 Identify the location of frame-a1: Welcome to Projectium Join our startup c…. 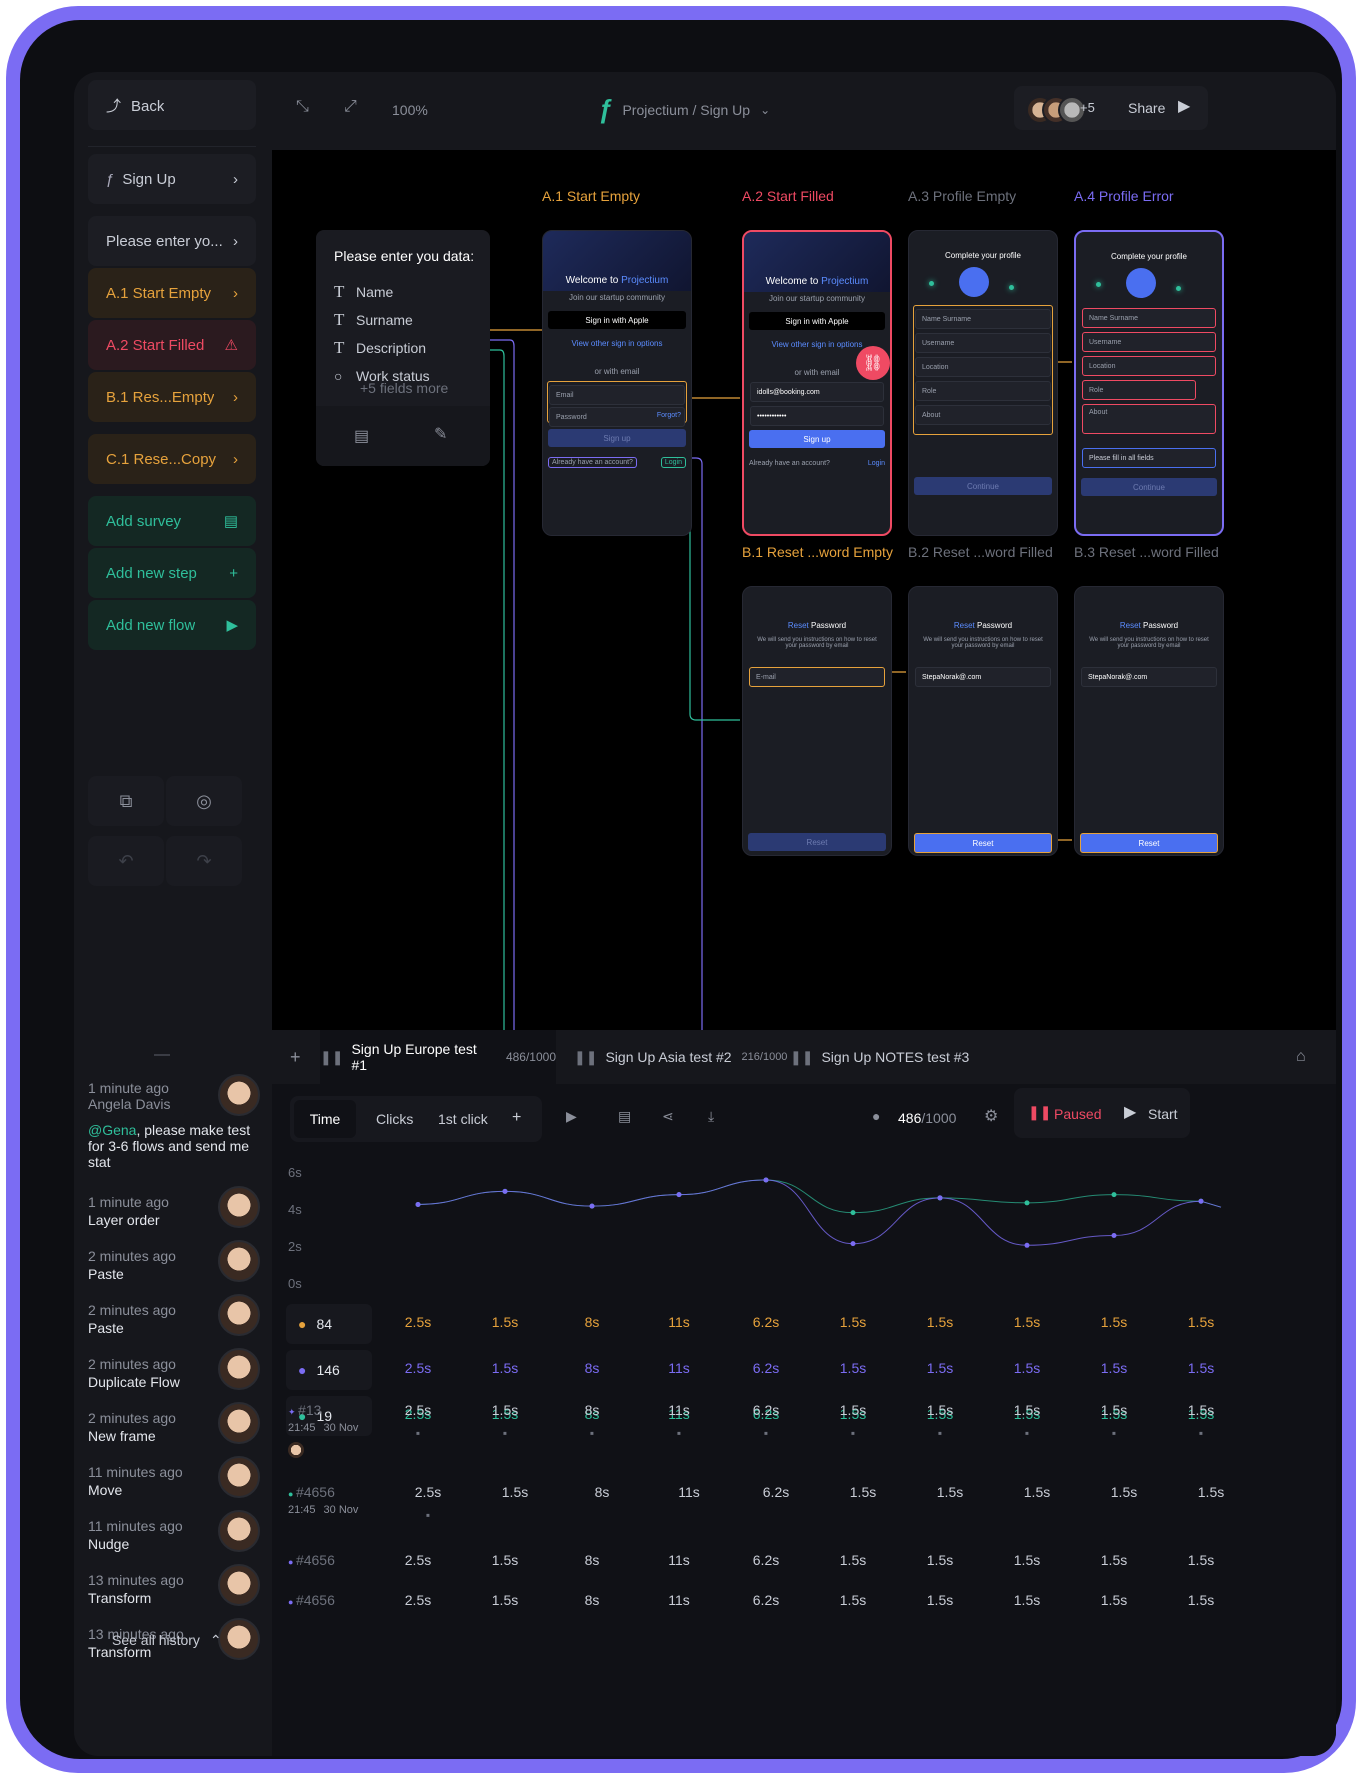
(617, 383).